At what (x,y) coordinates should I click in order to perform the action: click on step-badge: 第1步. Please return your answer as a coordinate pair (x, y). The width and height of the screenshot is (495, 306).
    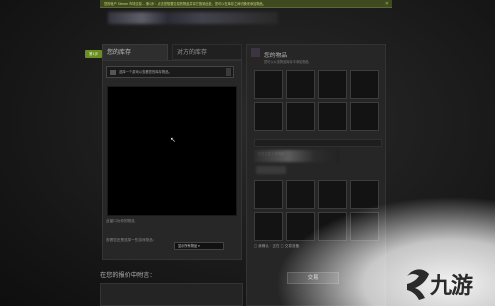
    Looking at the image, I should click on (93, 54).